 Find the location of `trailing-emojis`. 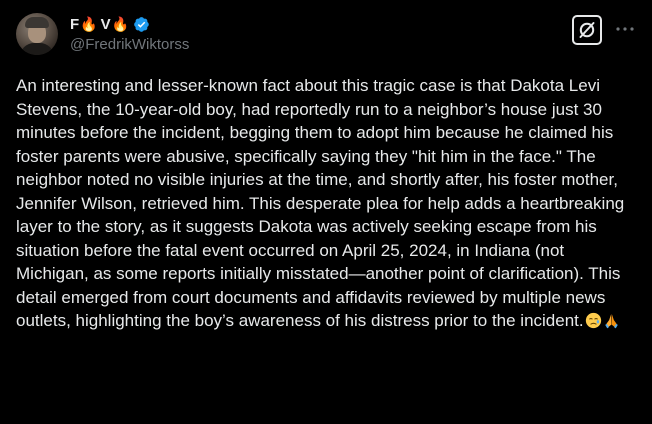

trailing-emojis is located at coordinates (602, 320).